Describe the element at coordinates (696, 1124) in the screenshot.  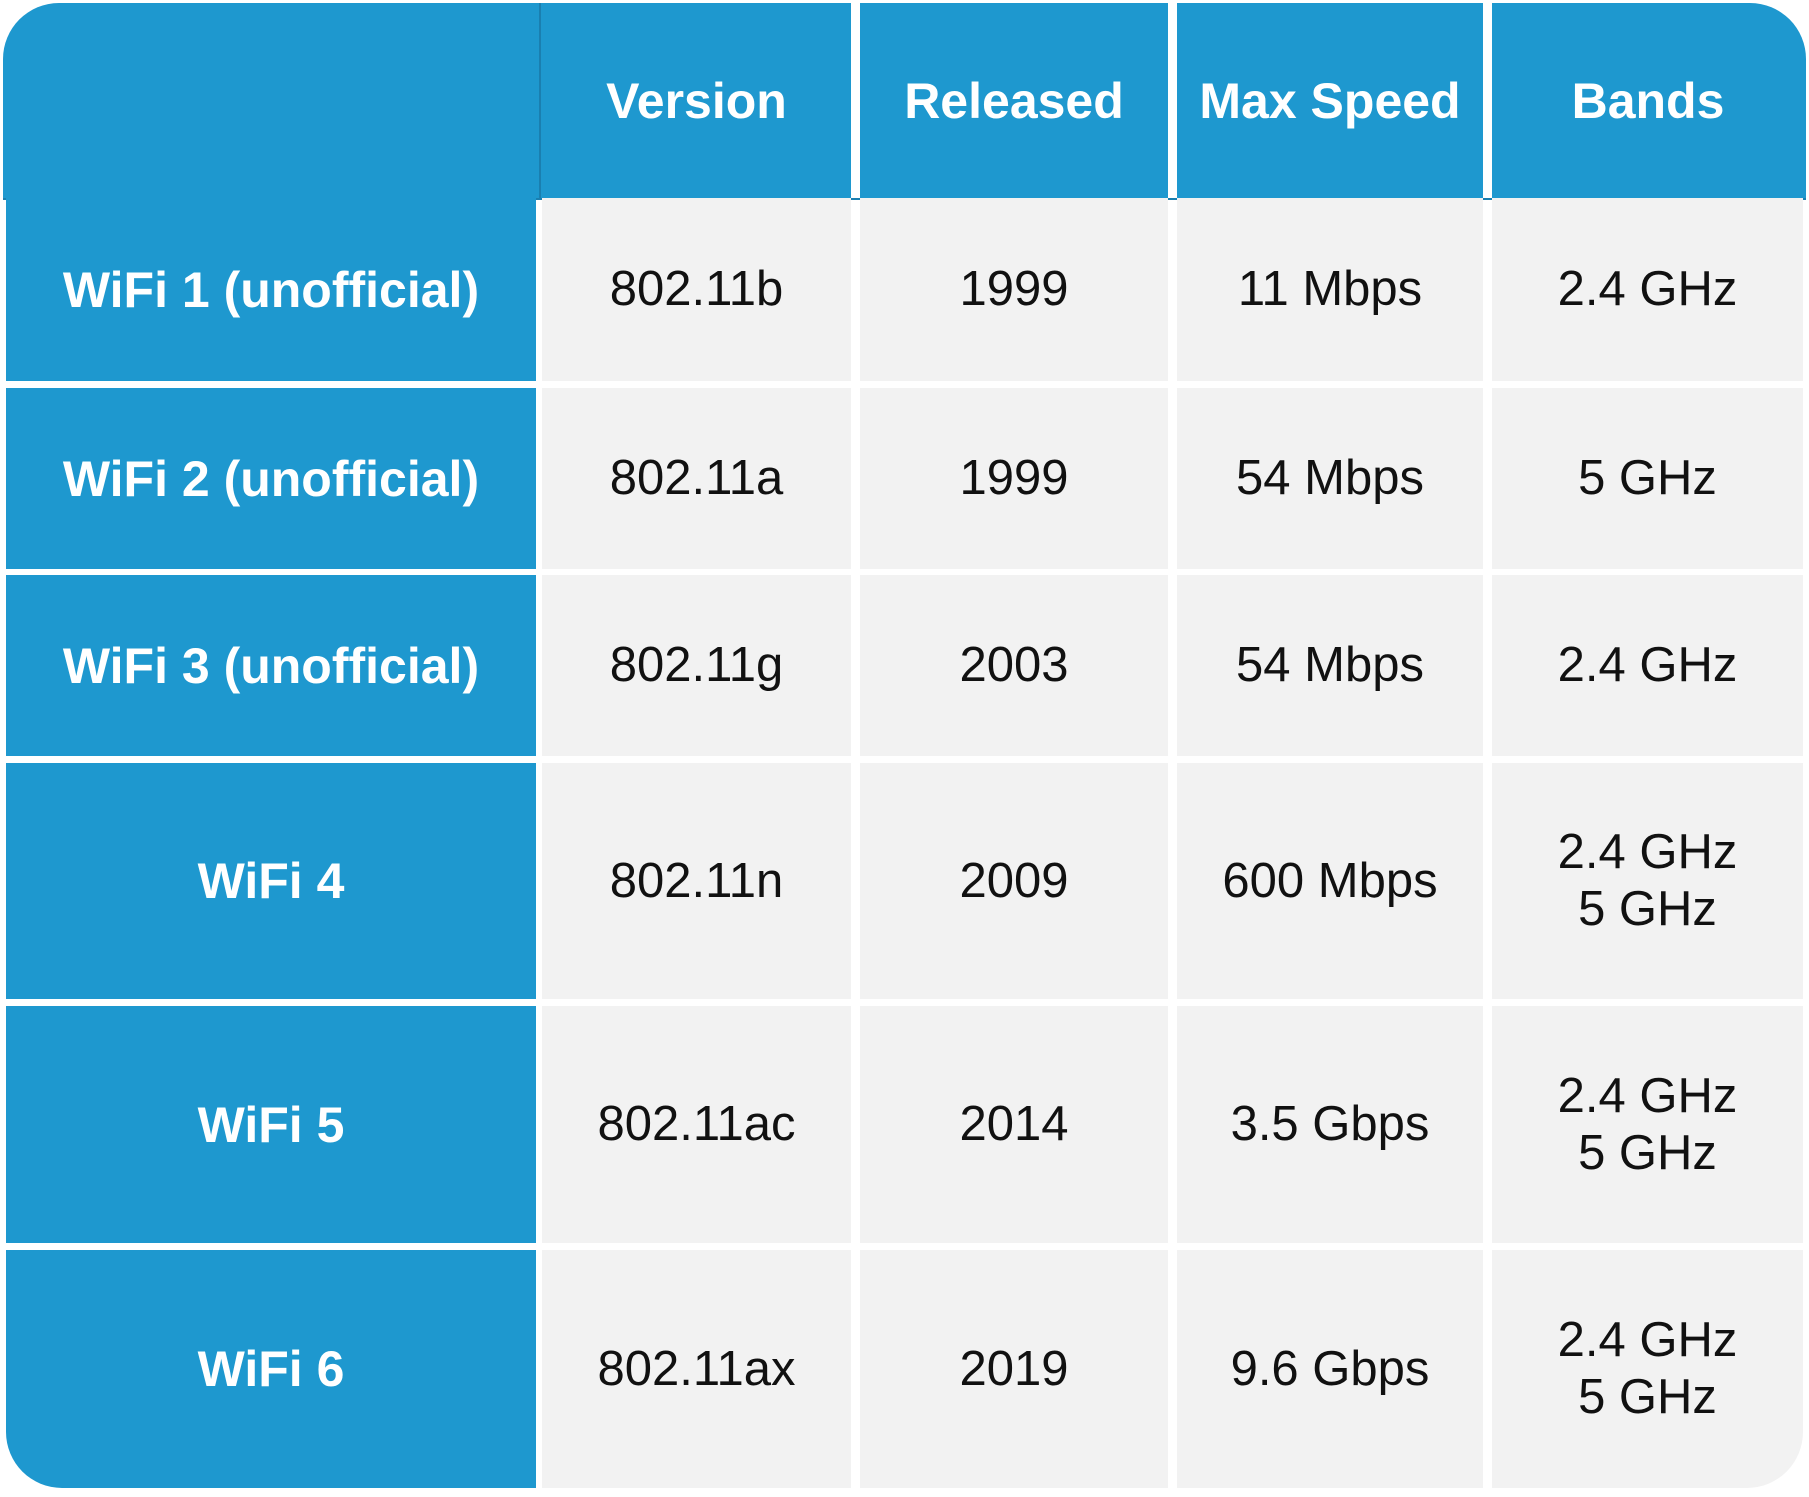
I see `version-cell: 802.11ac` at that location.